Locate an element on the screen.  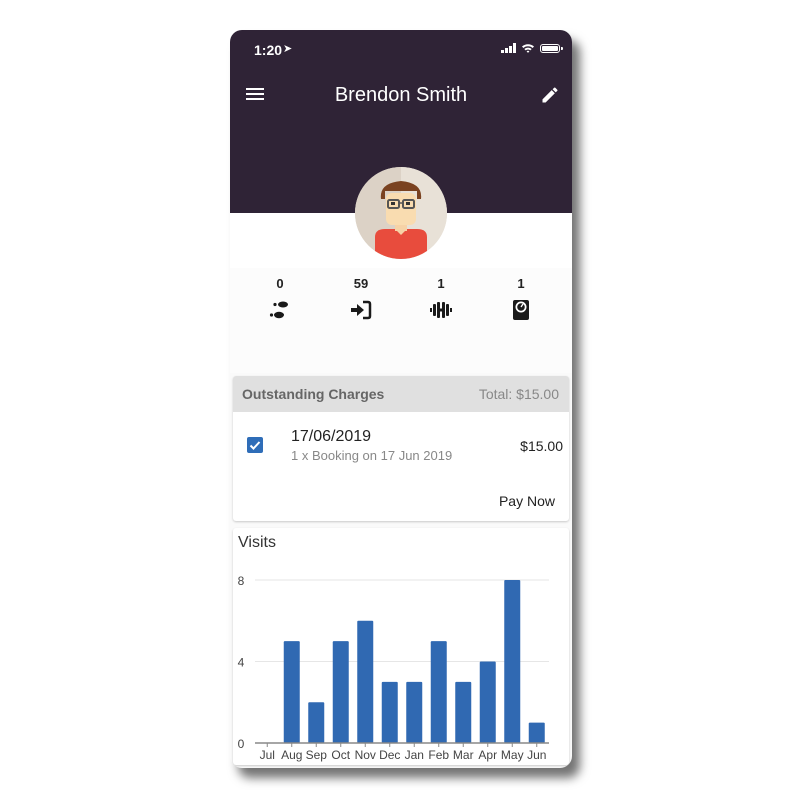
avatar is located at coordinates (401, 213).